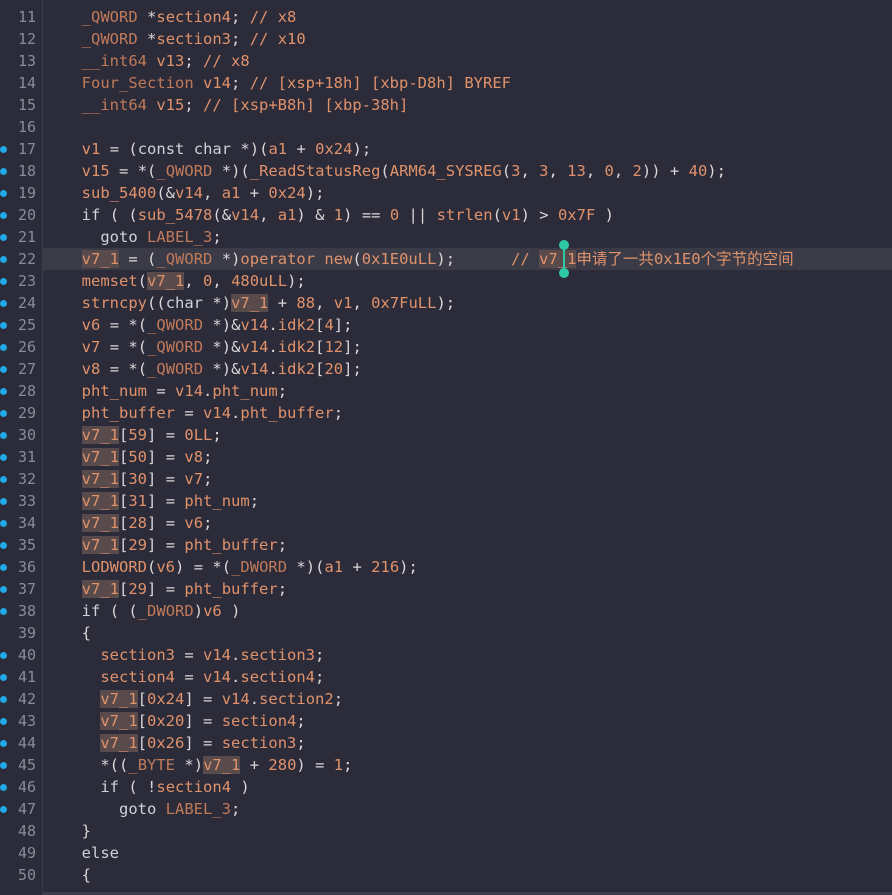 The width and height of the screenshot is (892, 895). Describe the element at coordinates (564, 245) in the screenshot. I see `caret-top-handle` at that location.